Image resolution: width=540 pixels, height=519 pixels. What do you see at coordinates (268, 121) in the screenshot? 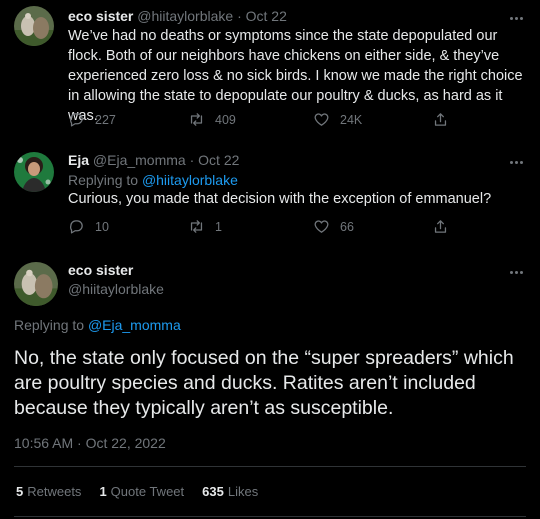
I see `tweet-actions: 227 409 24K` at bounding box center [268, 121].